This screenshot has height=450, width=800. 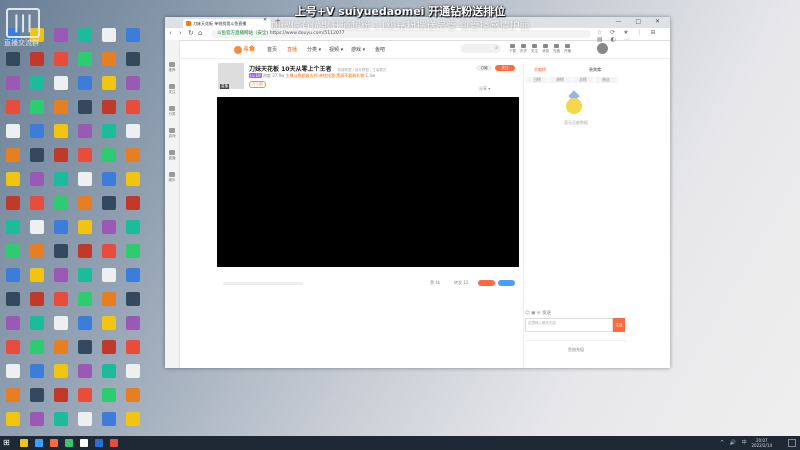 What do you see at coordinates (512, 49) in the screenshot?
I see `header-icon-button: 下载` at bounding box center [512, 49].